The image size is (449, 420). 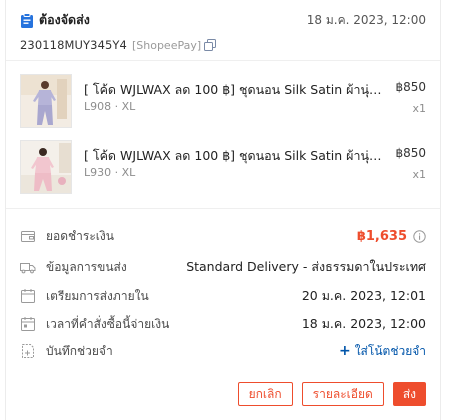 I want to click on product-variant: L908 · XL, so click(x=110, y=106).